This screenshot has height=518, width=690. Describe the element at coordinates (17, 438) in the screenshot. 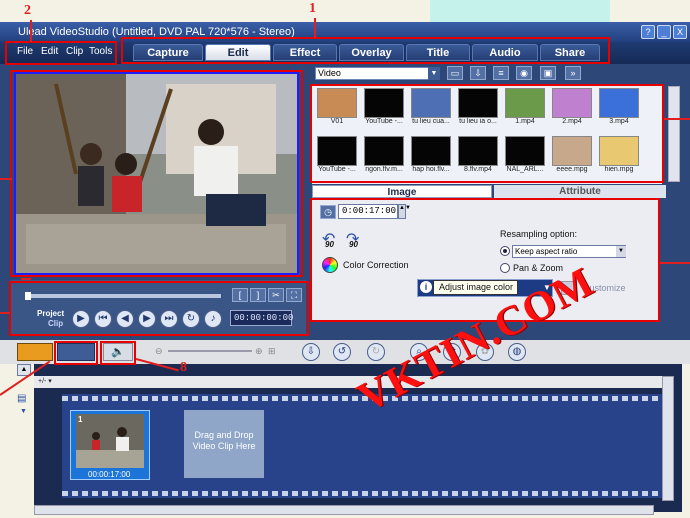

I see `track-header-area` at that location.